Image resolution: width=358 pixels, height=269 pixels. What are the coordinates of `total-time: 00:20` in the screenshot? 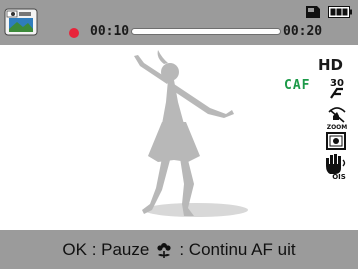 It's located at (303, 31).